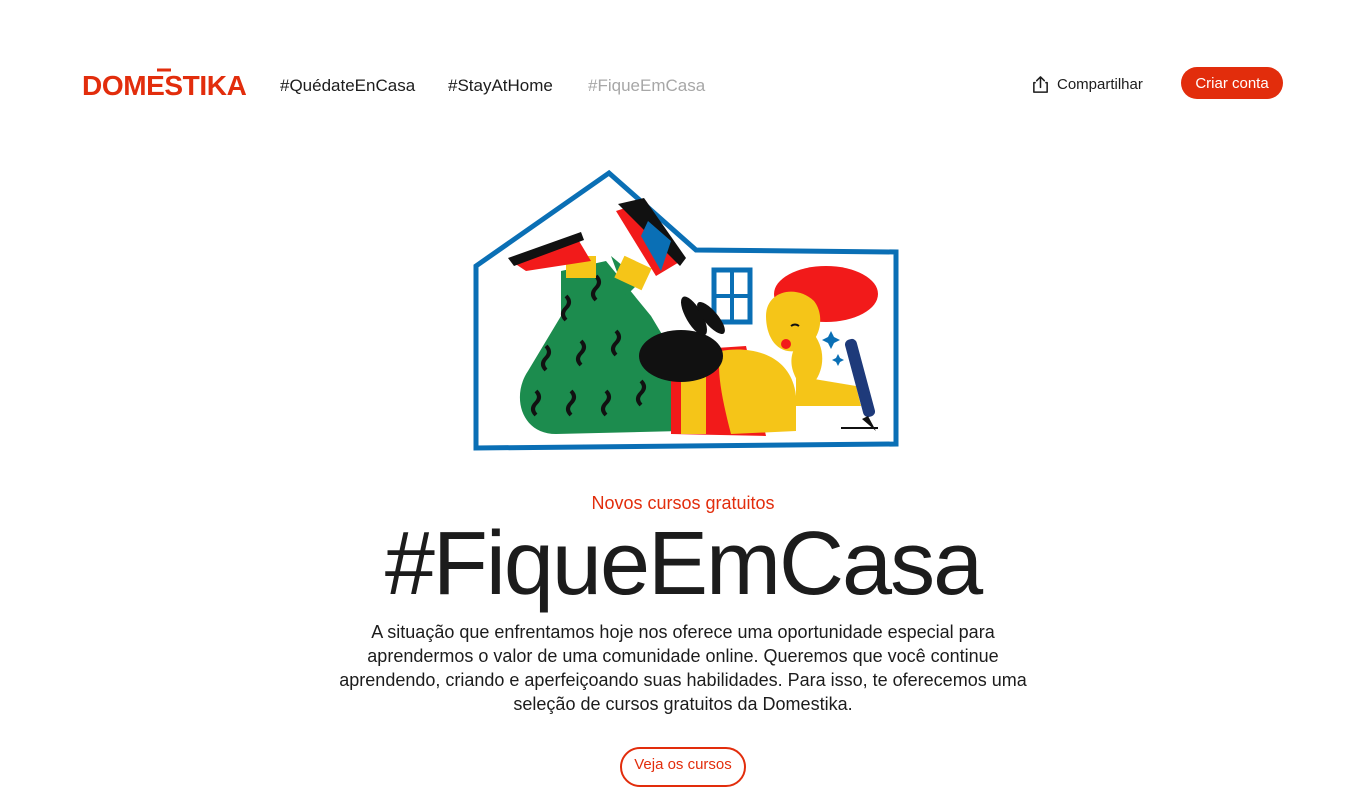  What do you see at coordinates (686, 310) in the screenshot?
I see `home-illustration` at bounding box center [686, 310].